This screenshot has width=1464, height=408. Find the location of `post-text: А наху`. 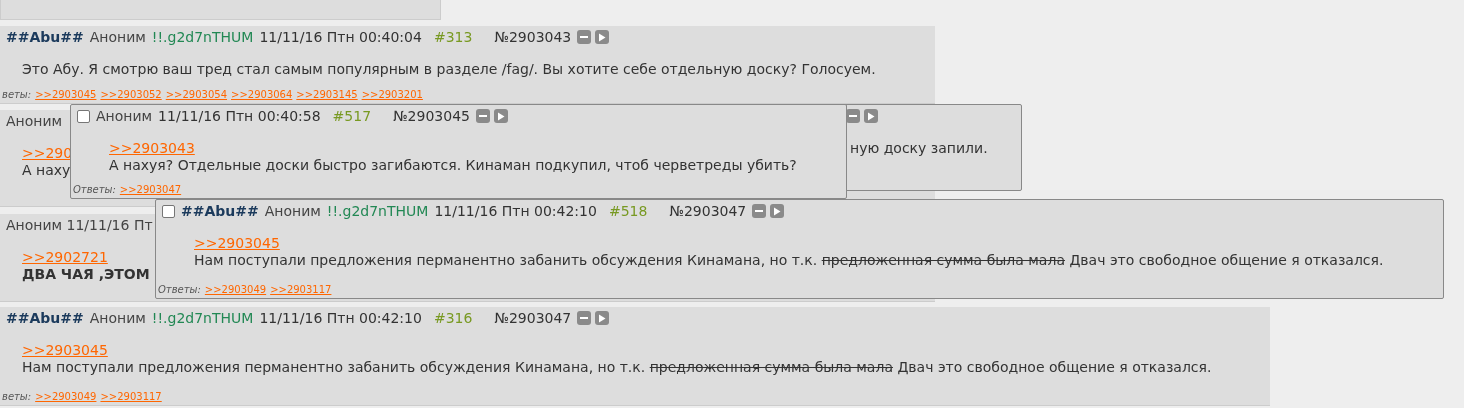

post-text: А наху is located at coordinates (46, 170).